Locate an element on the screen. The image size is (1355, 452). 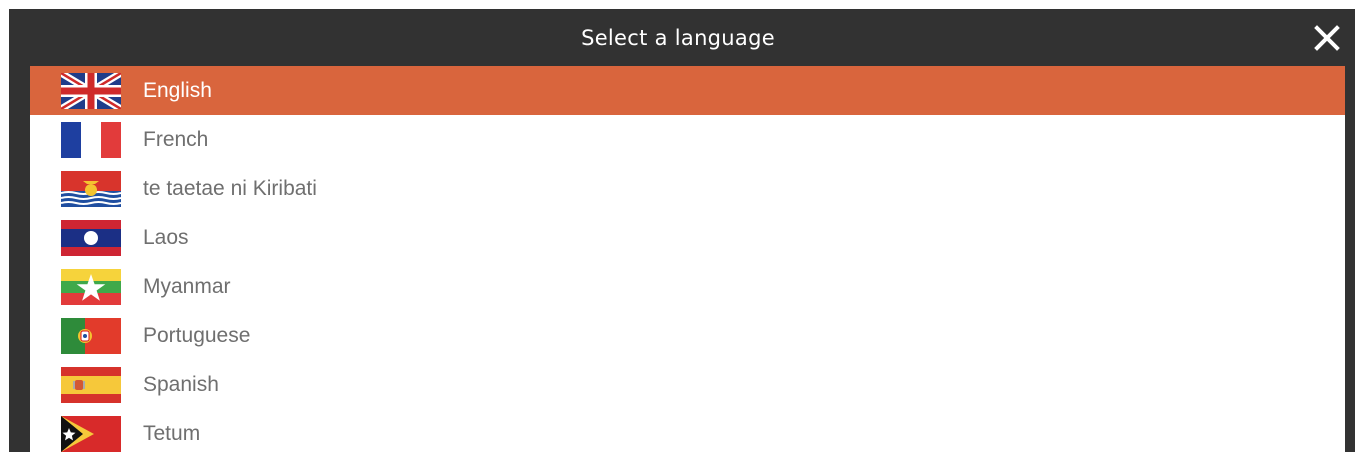
language-item-spanish: Spanish is located at coordinates (687, 384).